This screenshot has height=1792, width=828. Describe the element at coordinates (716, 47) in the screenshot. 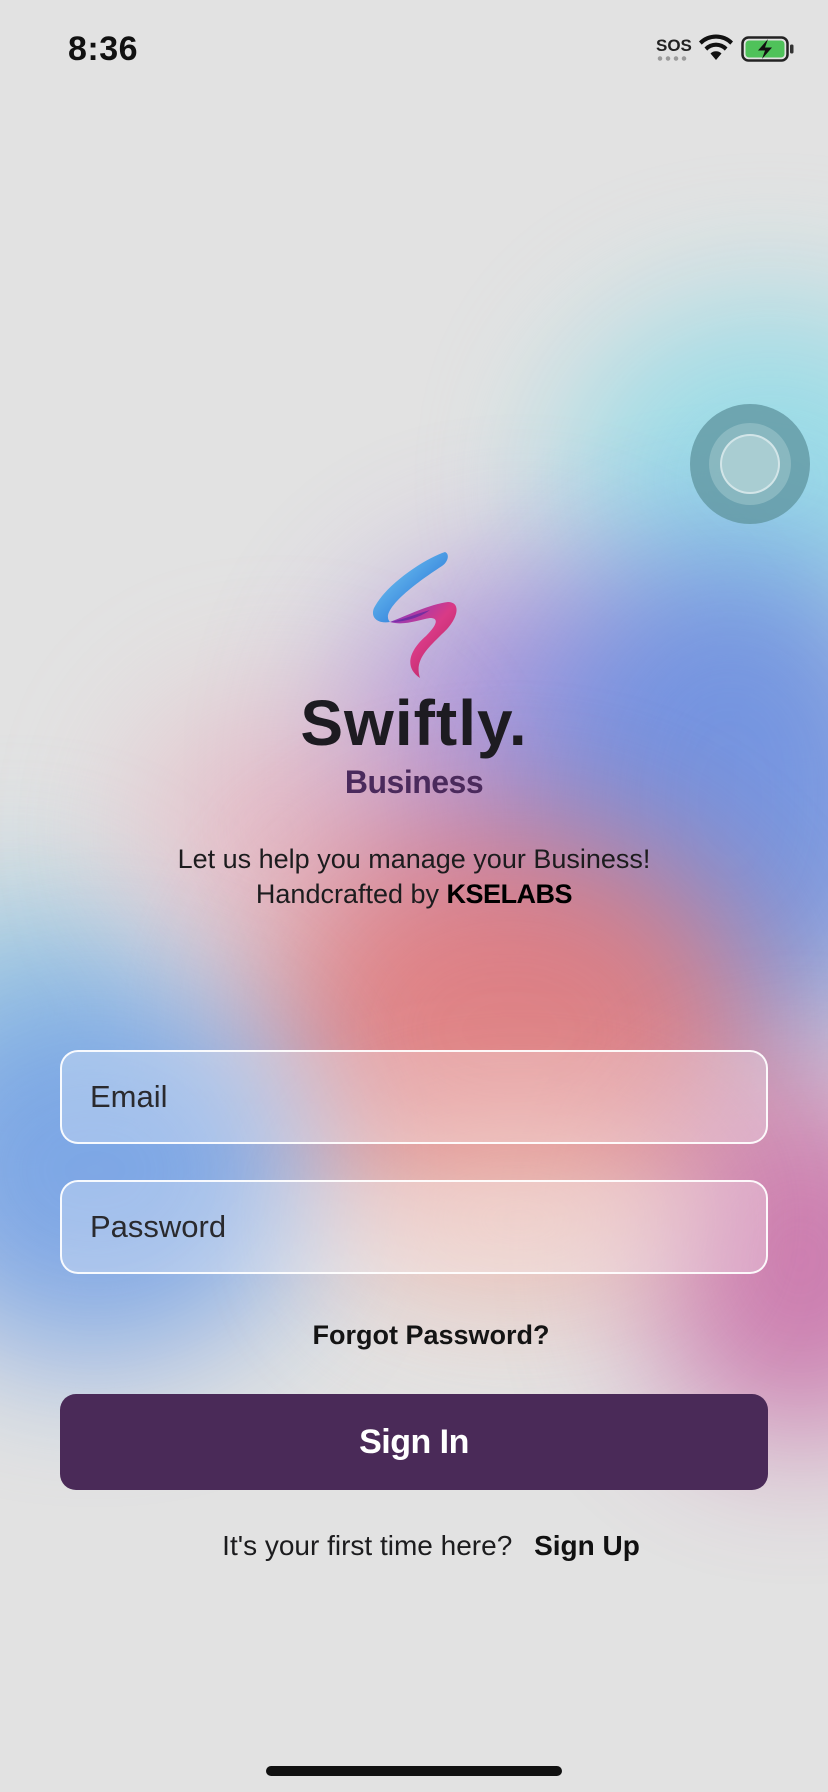

I see `wifi-icon` at that location.